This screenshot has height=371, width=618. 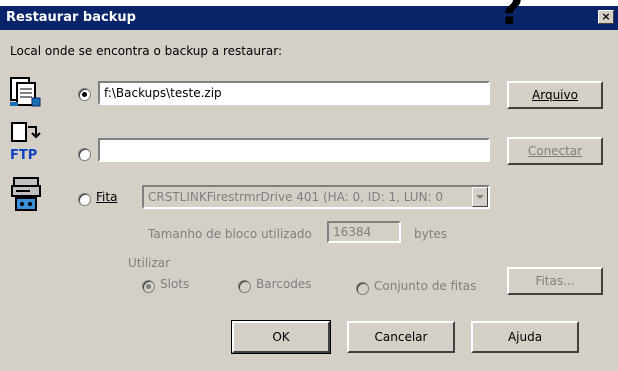 I want to click on tape-label: Fita, so click(x=106, y=197).